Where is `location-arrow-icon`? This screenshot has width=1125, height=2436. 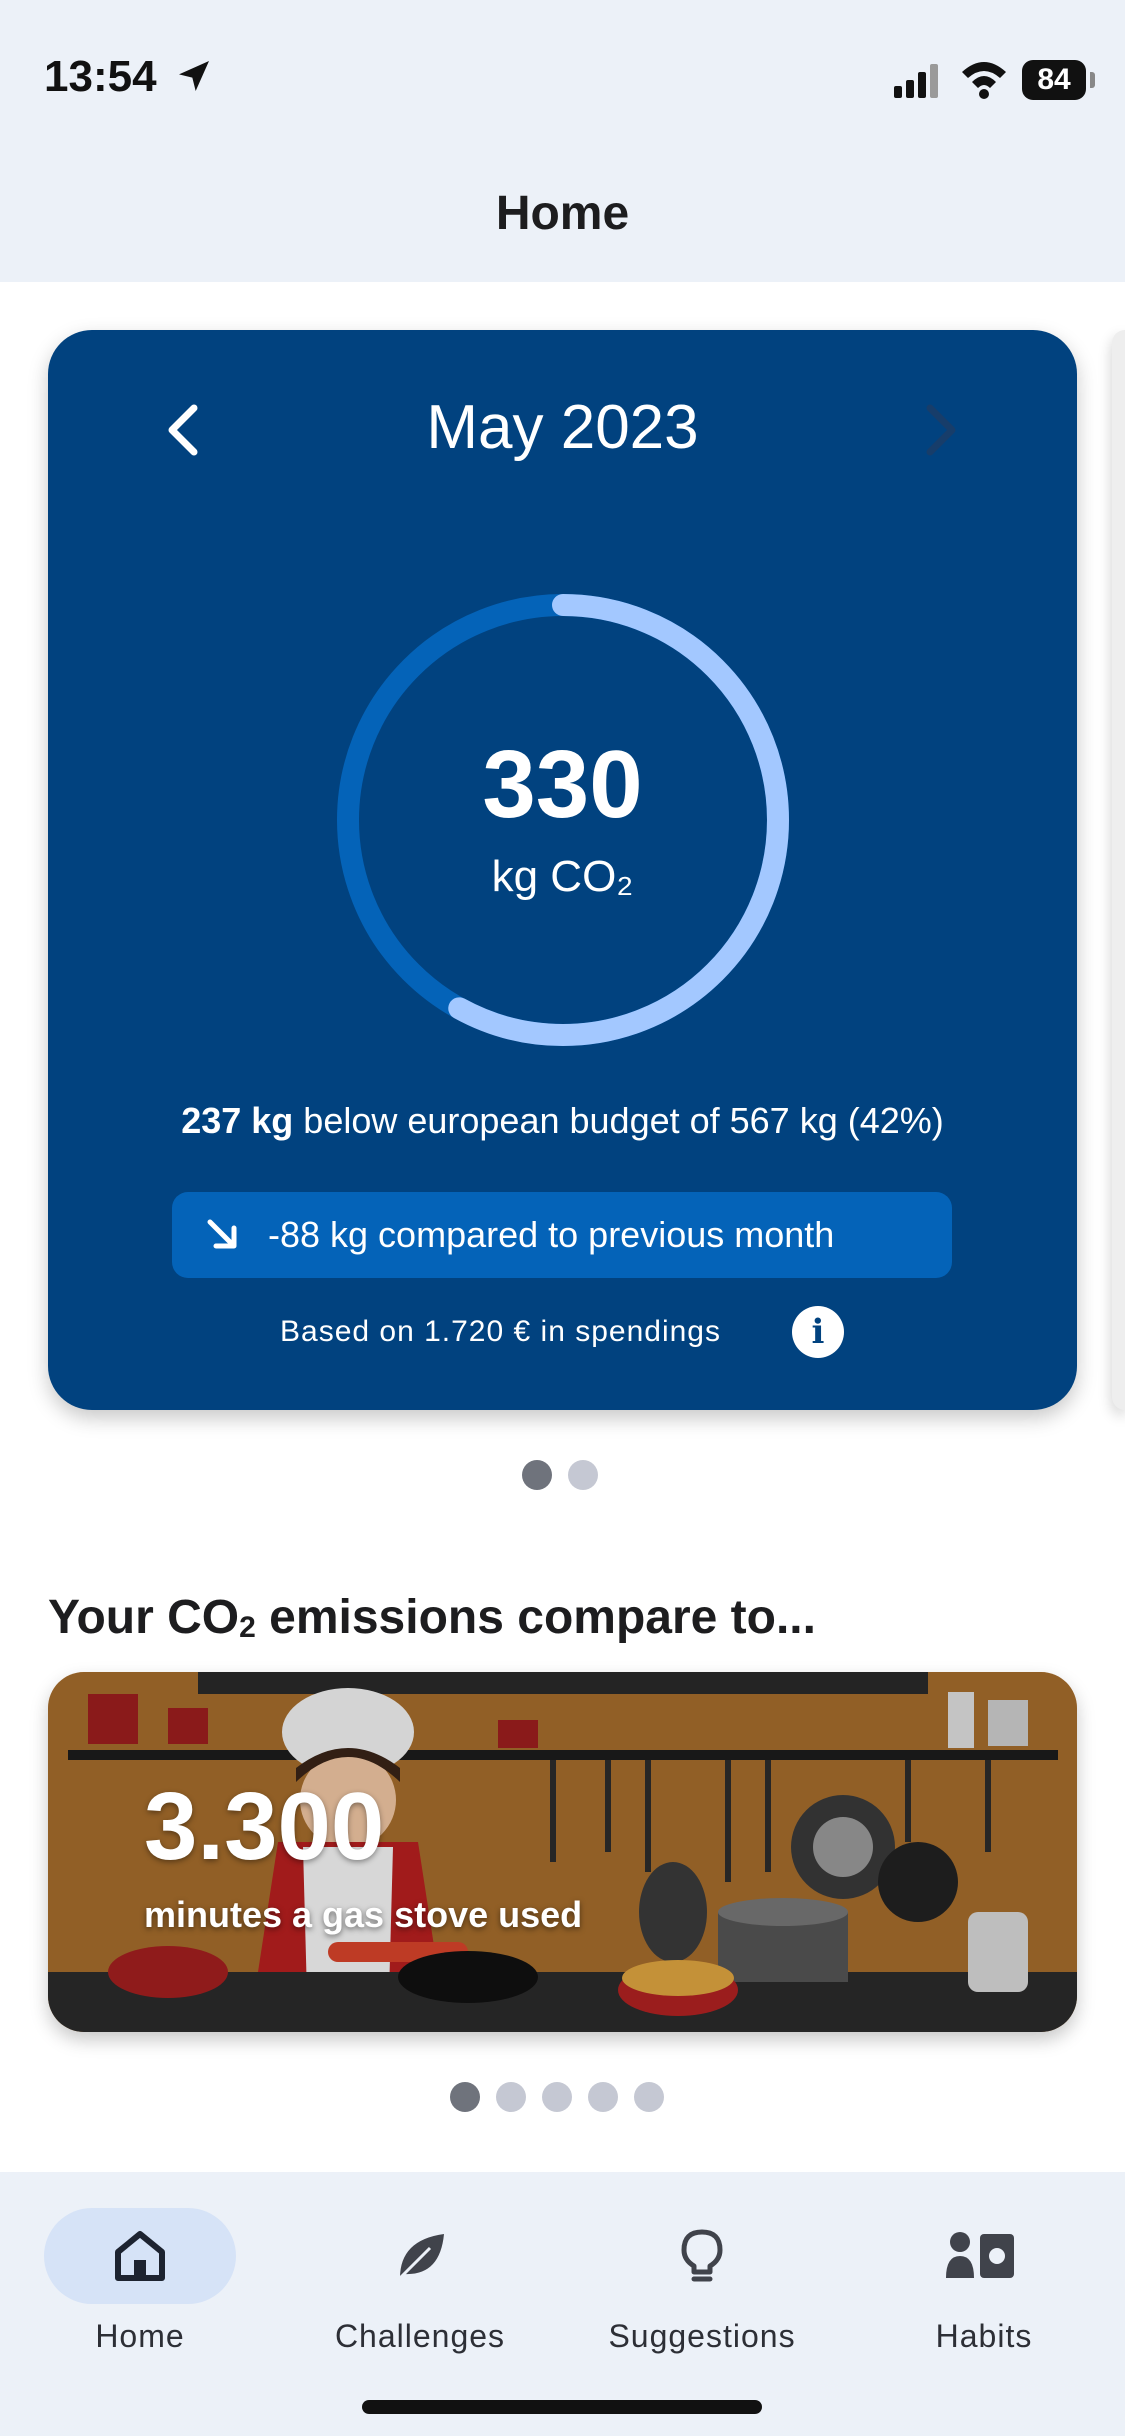
location-arrow-icon is located at coordinates (194, 76).